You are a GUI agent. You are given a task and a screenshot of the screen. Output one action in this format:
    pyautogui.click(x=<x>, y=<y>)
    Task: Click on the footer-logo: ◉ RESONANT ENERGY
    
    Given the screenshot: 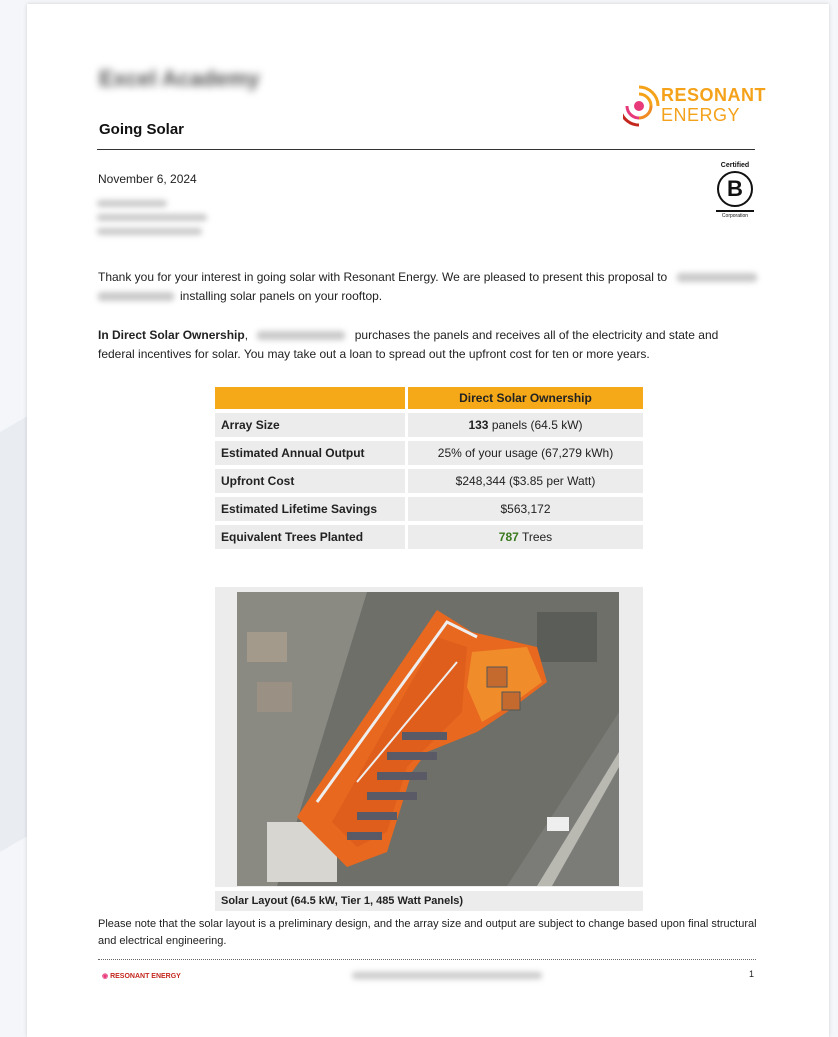 What is the action you would take?
    pyautogui.click(x=141, y=976)
    